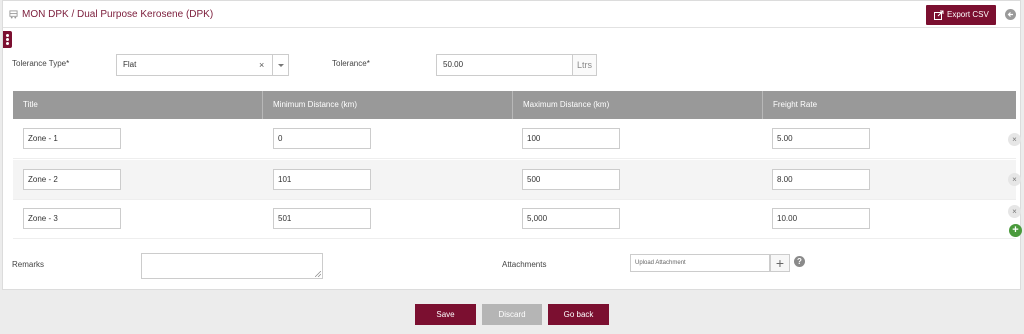  I want to click on min-distance-input: 501, so click(322, 218).